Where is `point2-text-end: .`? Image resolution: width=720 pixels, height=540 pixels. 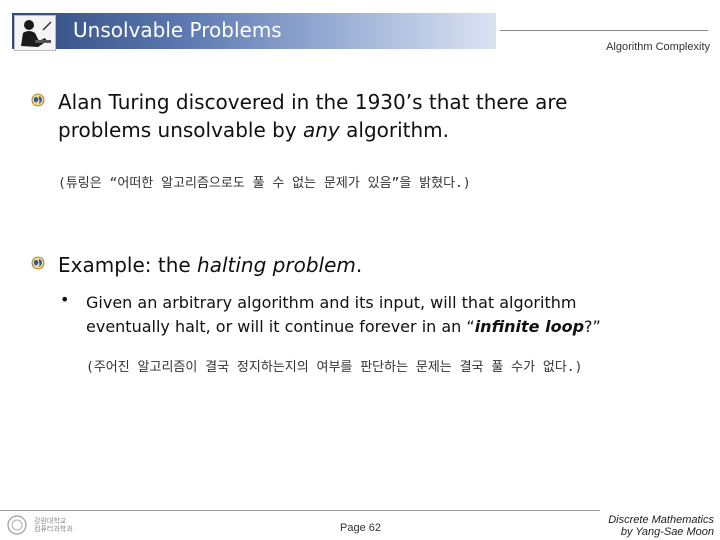 point2-text-end: . is located at coordinates (359, 265).